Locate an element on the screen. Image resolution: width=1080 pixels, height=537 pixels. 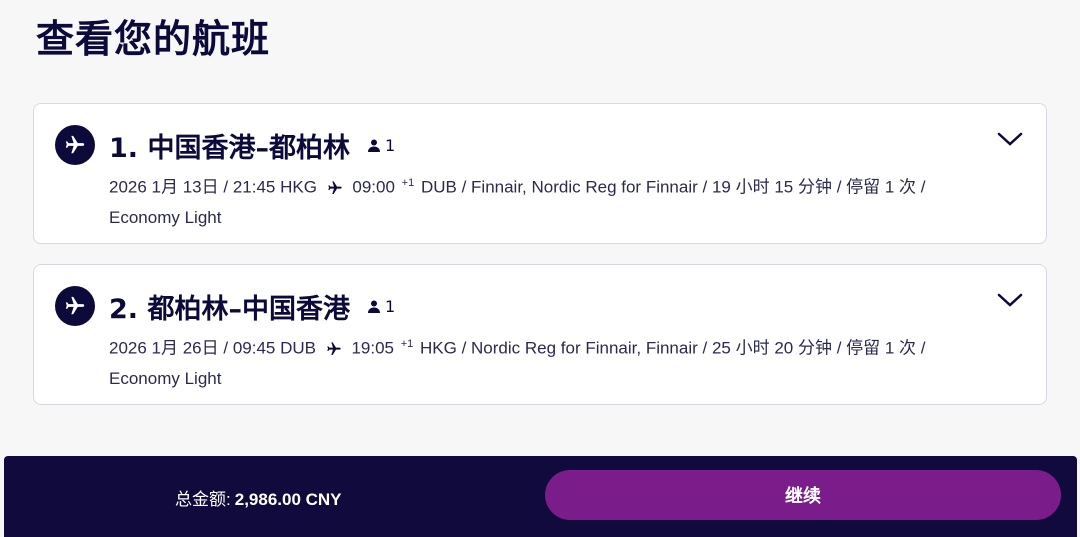
arrival-time: 19:05 is located at coordinates (372, 348).